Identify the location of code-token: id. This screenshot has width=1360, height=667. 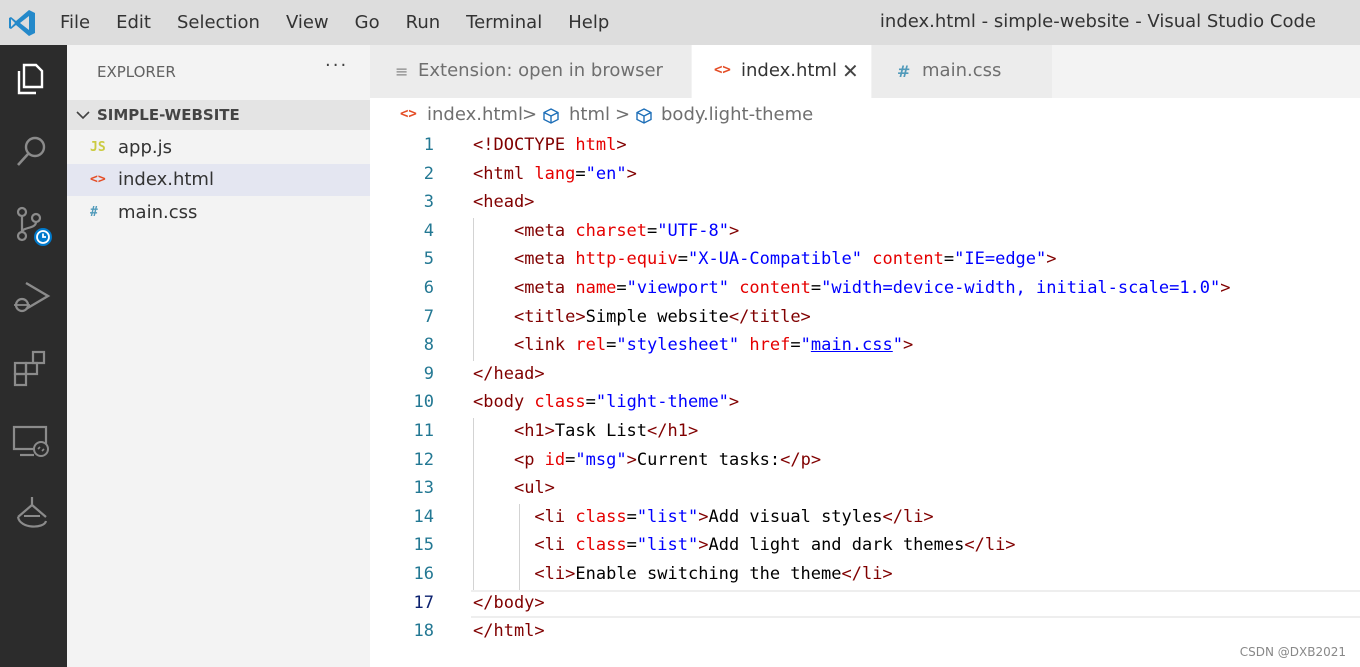
(555, 459).